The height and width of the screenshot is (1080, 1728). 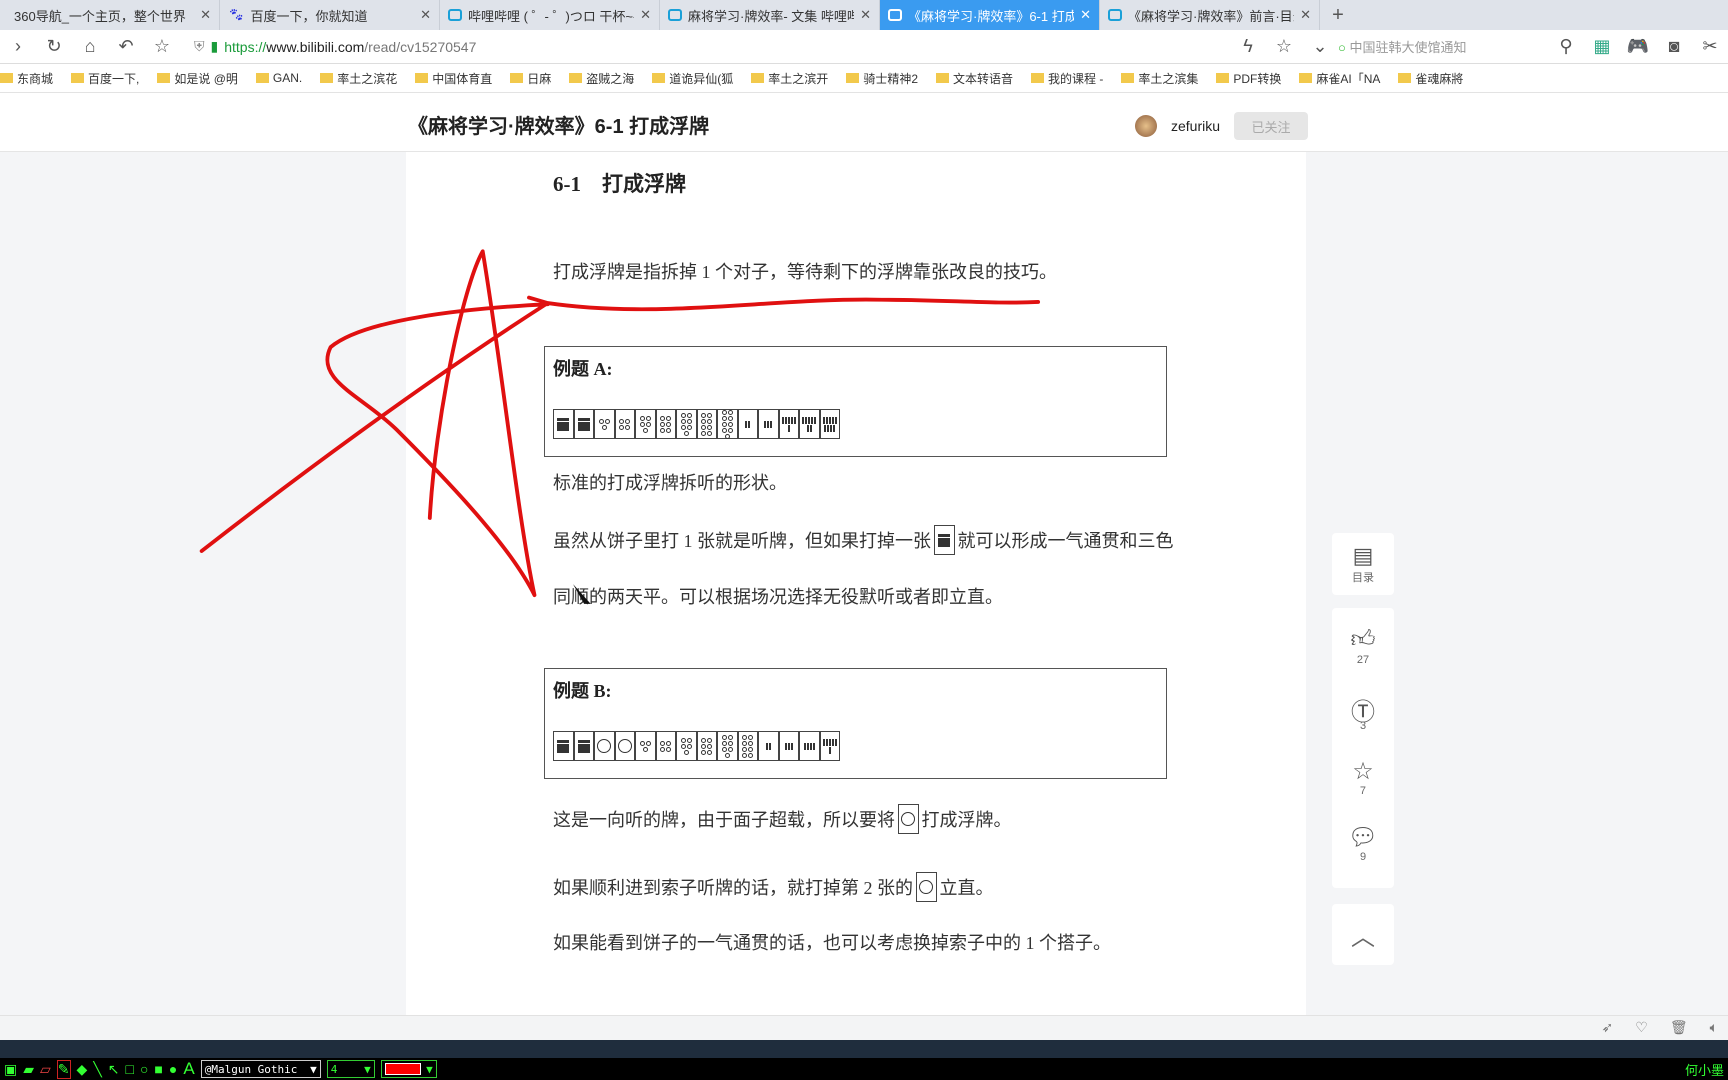 What do you see at coordinates (408, 1069) in the screenshot?
I see `color-select: ▼` at bounding box center [408, 1069].